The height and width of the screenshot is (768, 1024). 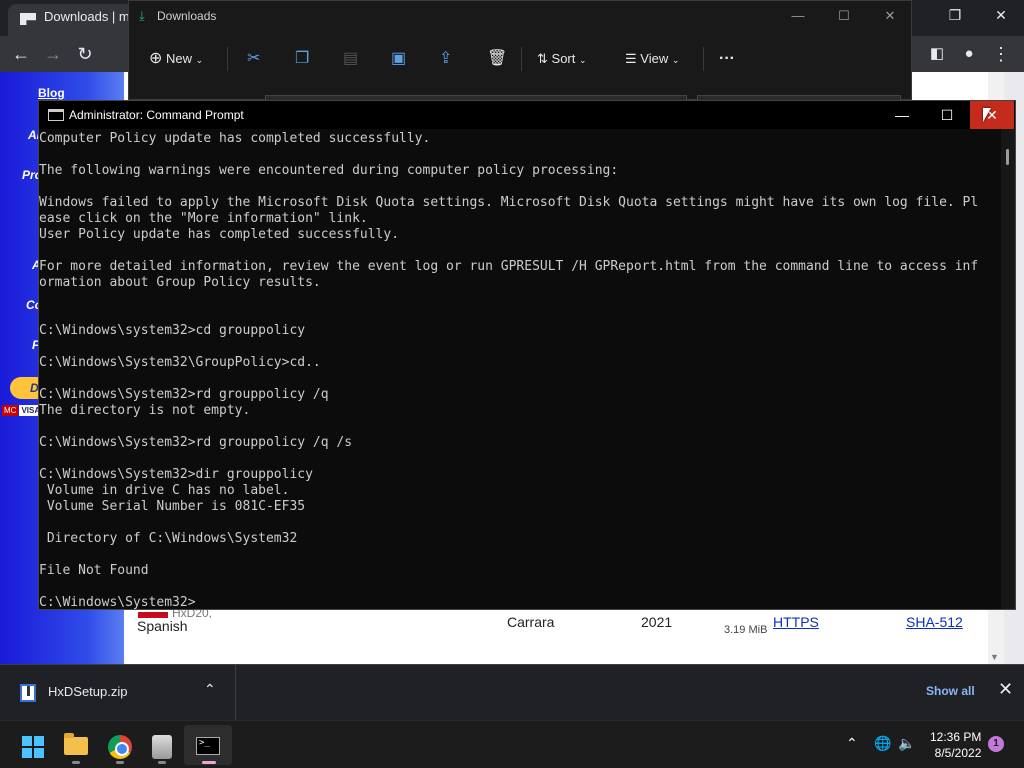 What do you see at coordinates (120, 745) in the screenshot?
I see `taskbar-chrome` at bounding box center [120, 745].